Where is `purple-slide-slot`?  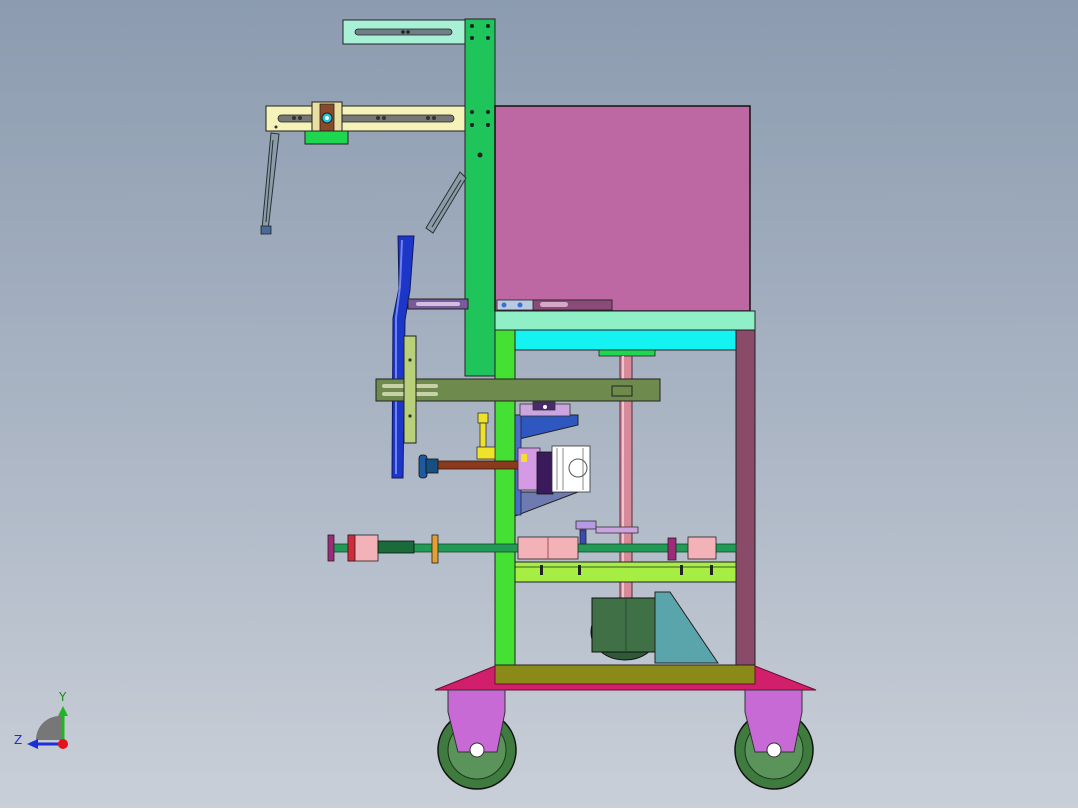 purple-slide-slot is located at coordinates (438, 304).